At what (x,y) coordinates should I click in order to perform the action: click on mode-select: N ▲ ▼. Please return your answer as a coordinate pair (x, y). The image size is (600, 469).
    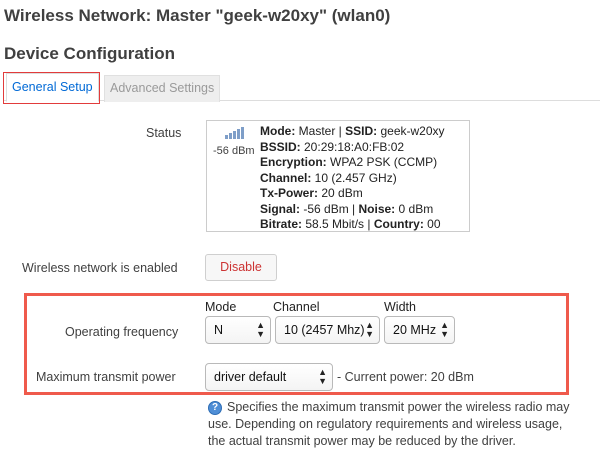
    Looking at the image, I should click on (238, 330).